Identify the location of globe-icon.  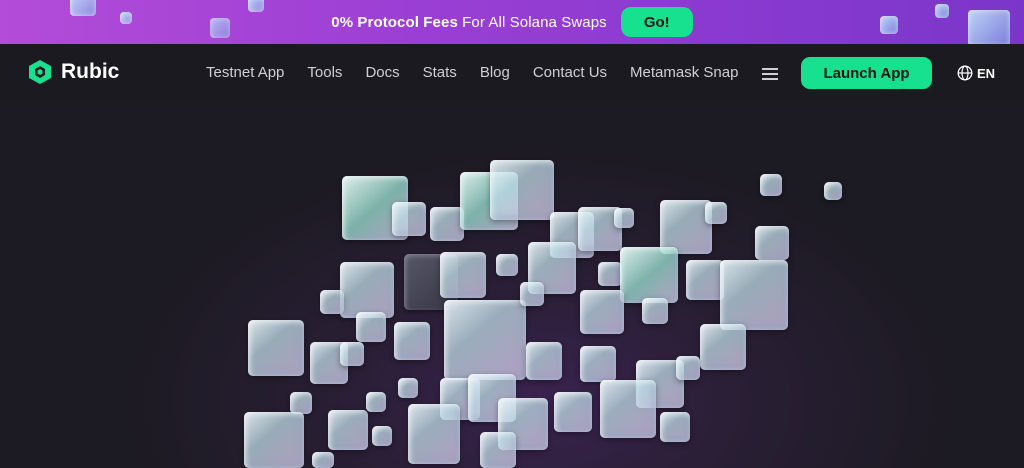
(965, 73).